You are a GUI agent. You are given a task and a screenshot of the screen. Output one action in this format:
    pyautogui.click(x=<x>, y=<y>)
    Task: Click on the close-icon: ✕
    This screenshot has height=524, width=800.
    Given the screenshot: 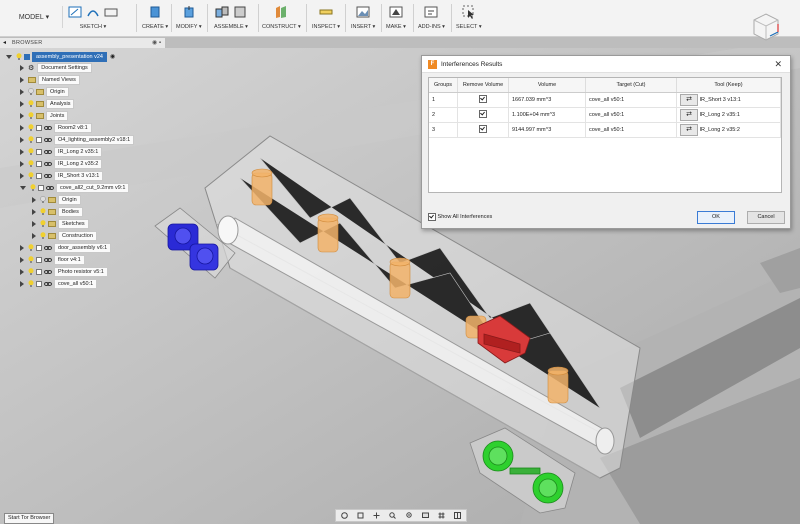 What is the action you would take?
    pyautogui.click(x=778, y=64)
    